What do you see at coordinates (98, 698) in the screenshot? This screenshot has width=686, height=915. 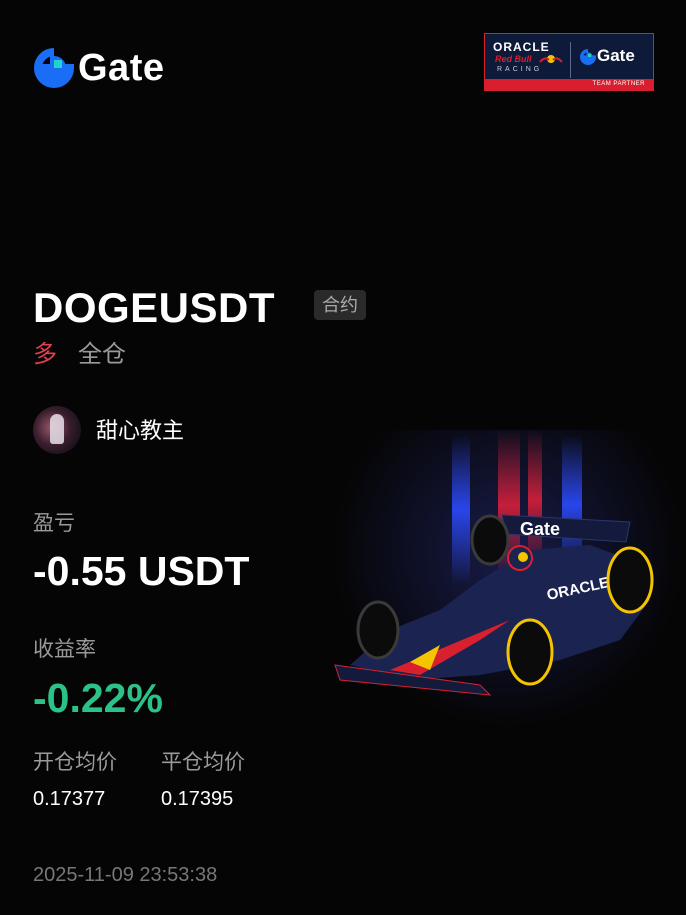 I see `roi-value: -0.22%` at bounding box center [98, 698].